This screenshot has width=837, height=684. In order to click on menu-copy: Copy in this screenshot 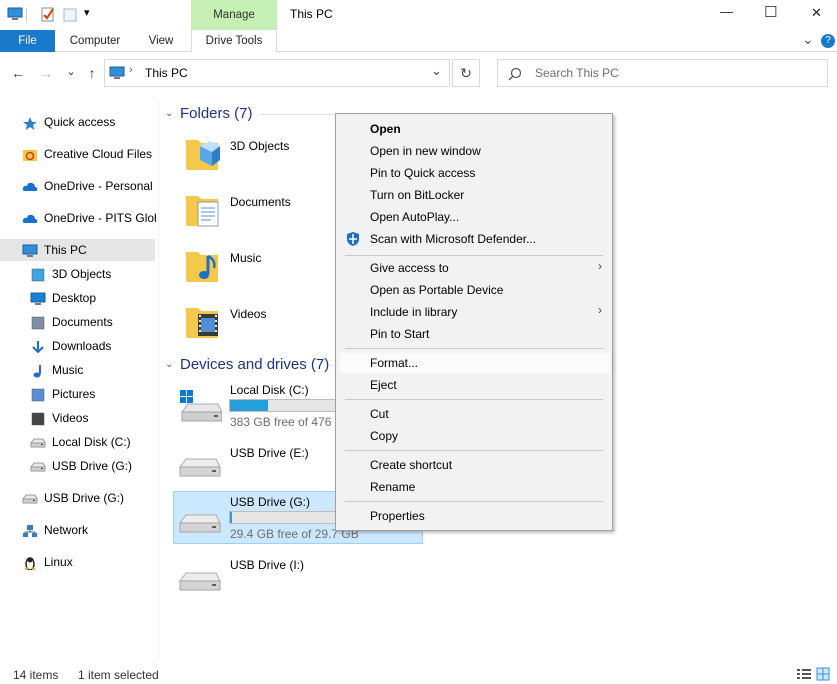, I will do `click(384, 436)`.